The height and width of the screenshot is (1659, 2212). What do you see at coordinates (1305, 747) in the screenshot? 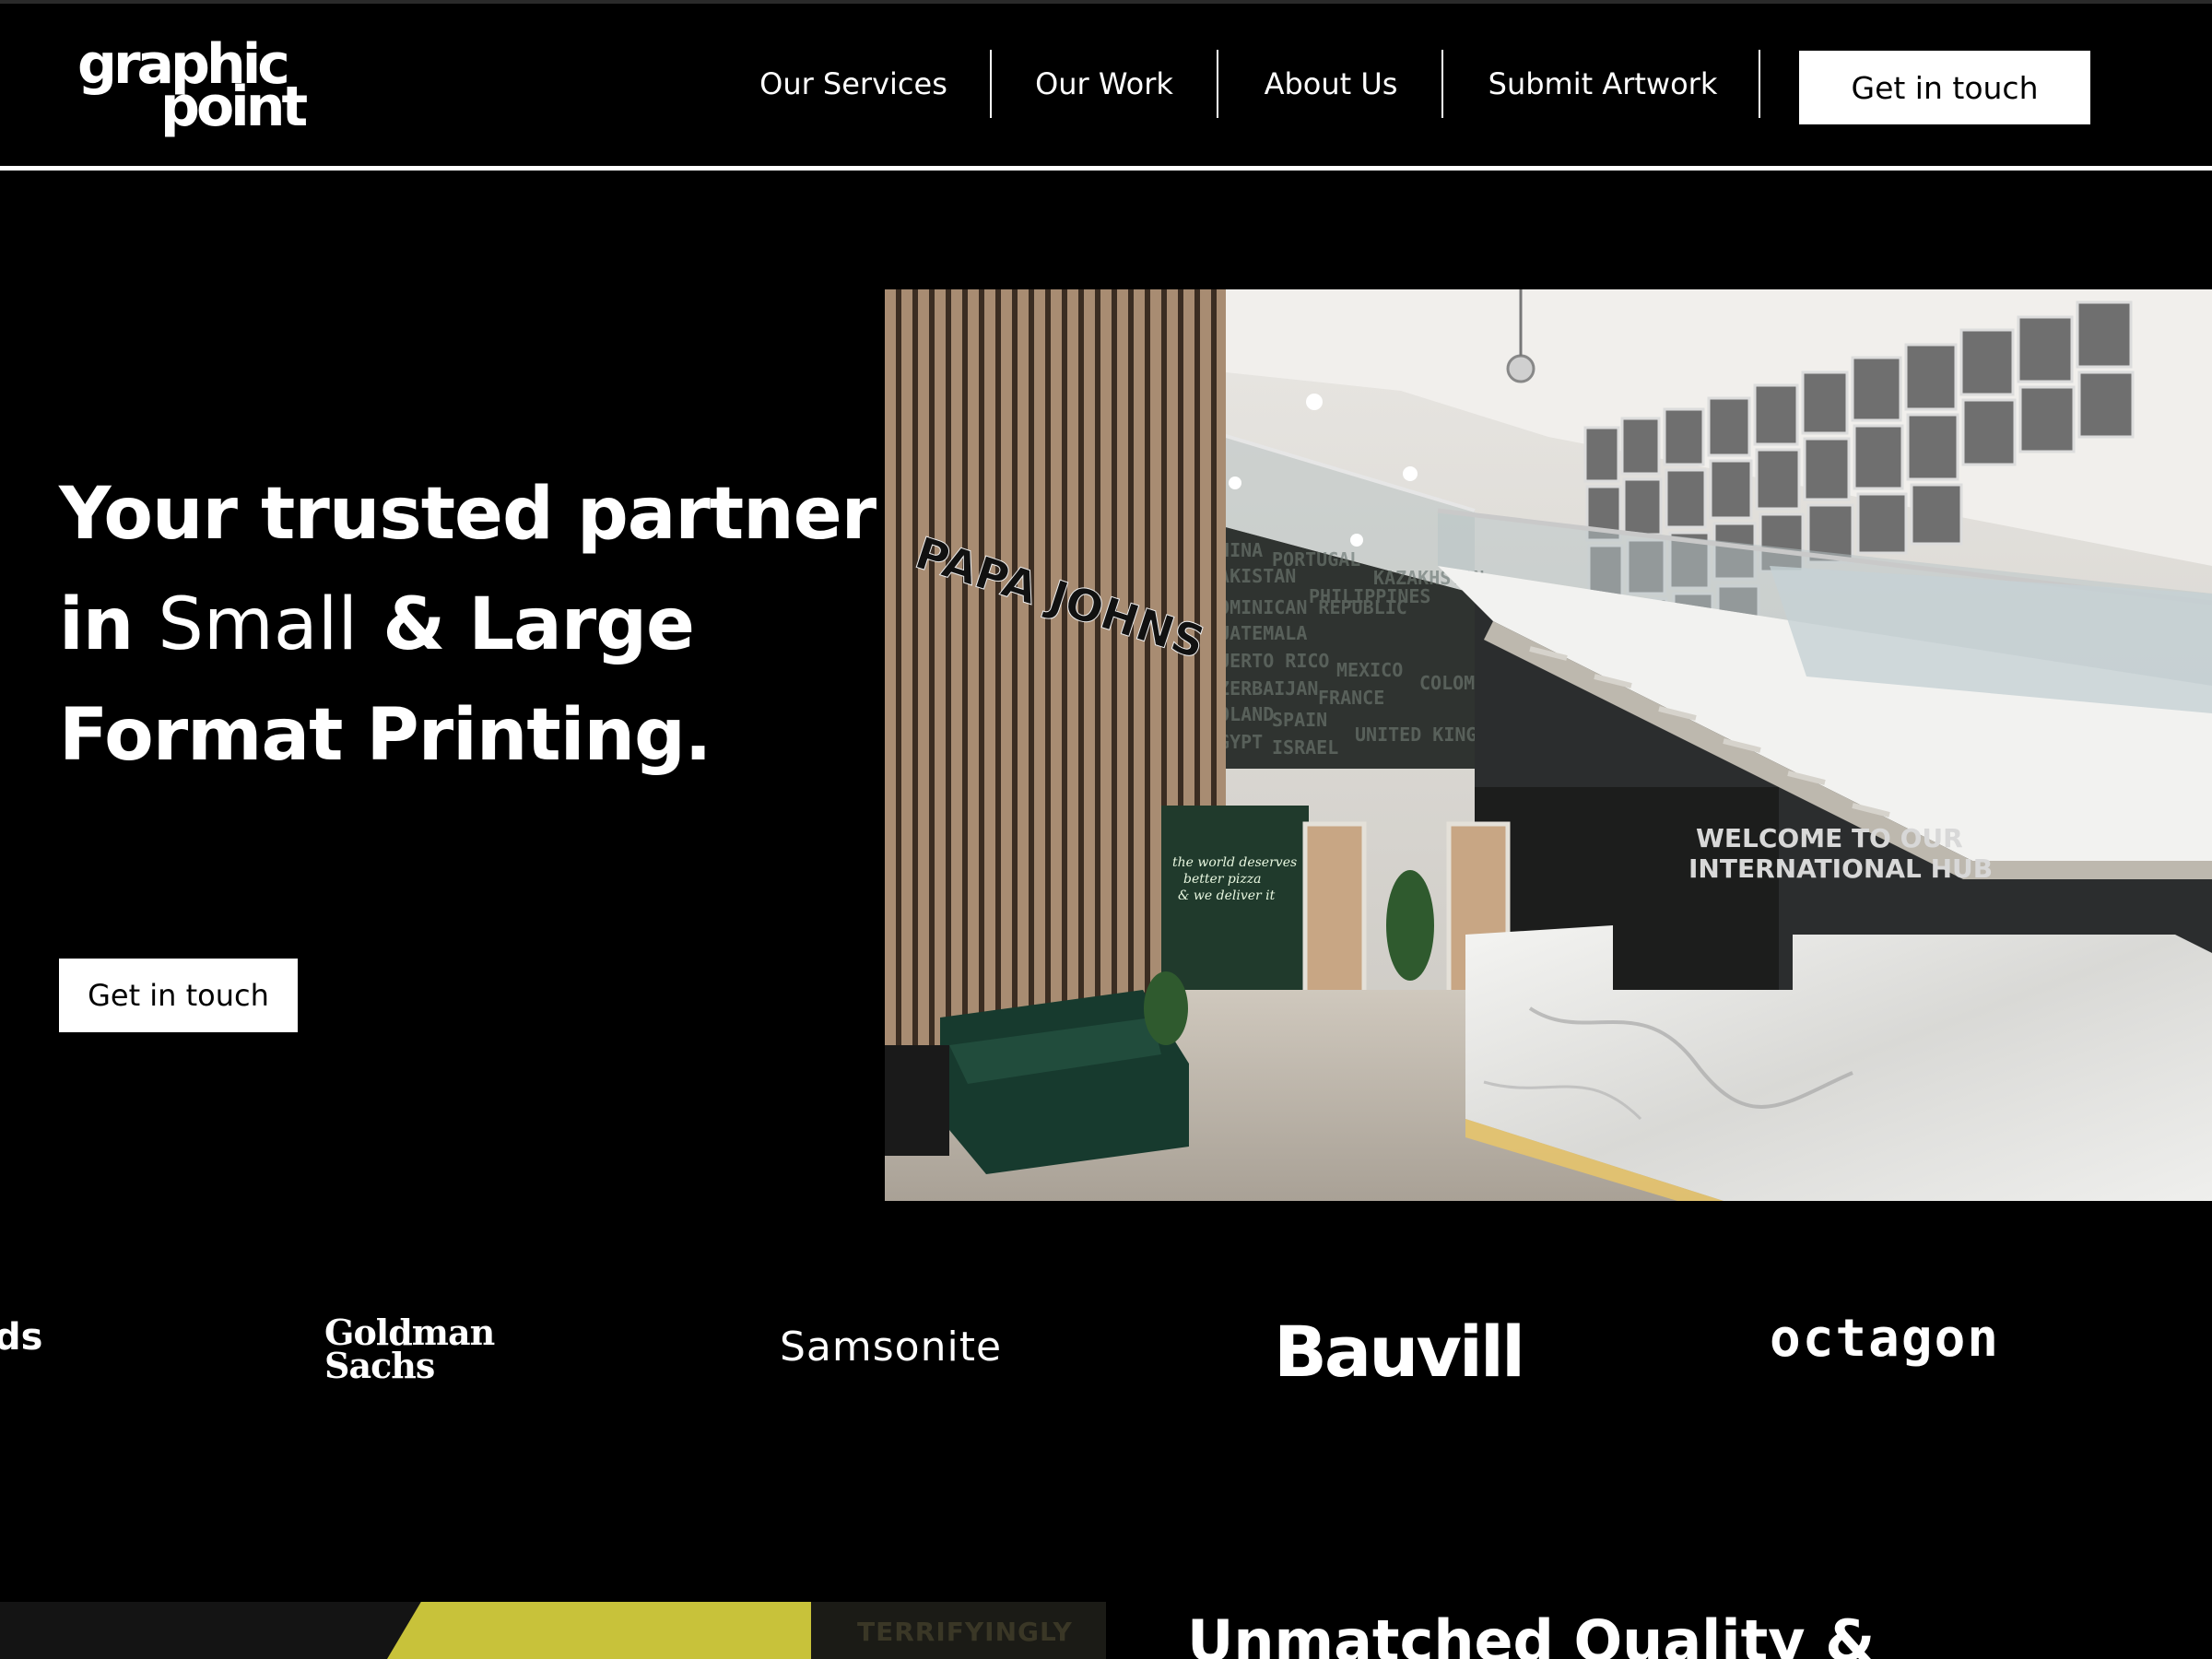
I see `svg-text: ISRAEL` at bounding box center [1305, 747].